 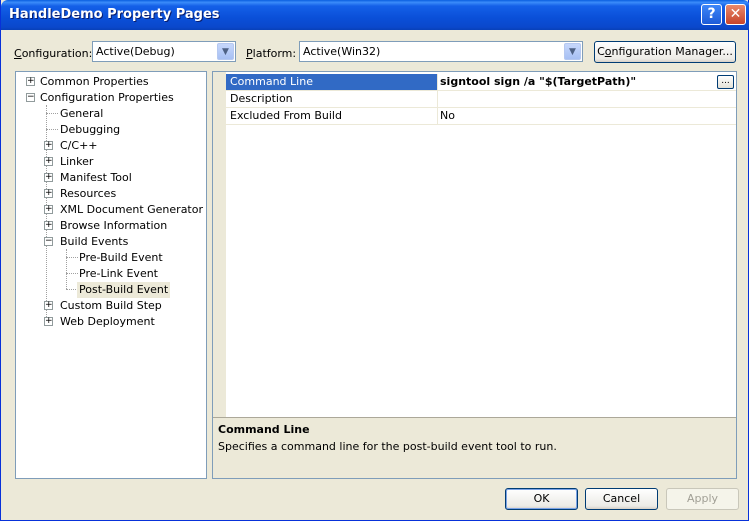 What do you see at coordinates (111, 114) in the screenshot?
I see `tree-item-general: General` at bounding box center [111, 114].